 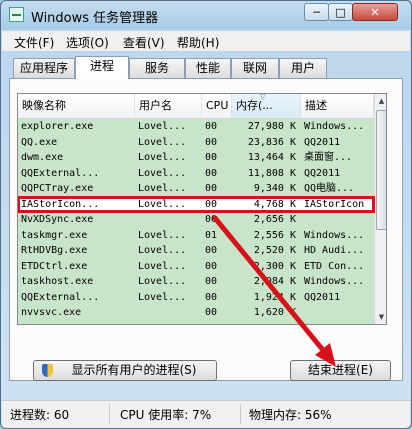 What do you see at coordinates (196, 174) in the screenshot?
I see `table-row: QQExternal... Lovel... 00 11,808 K QQ2011` at bounding box center [196, 174].